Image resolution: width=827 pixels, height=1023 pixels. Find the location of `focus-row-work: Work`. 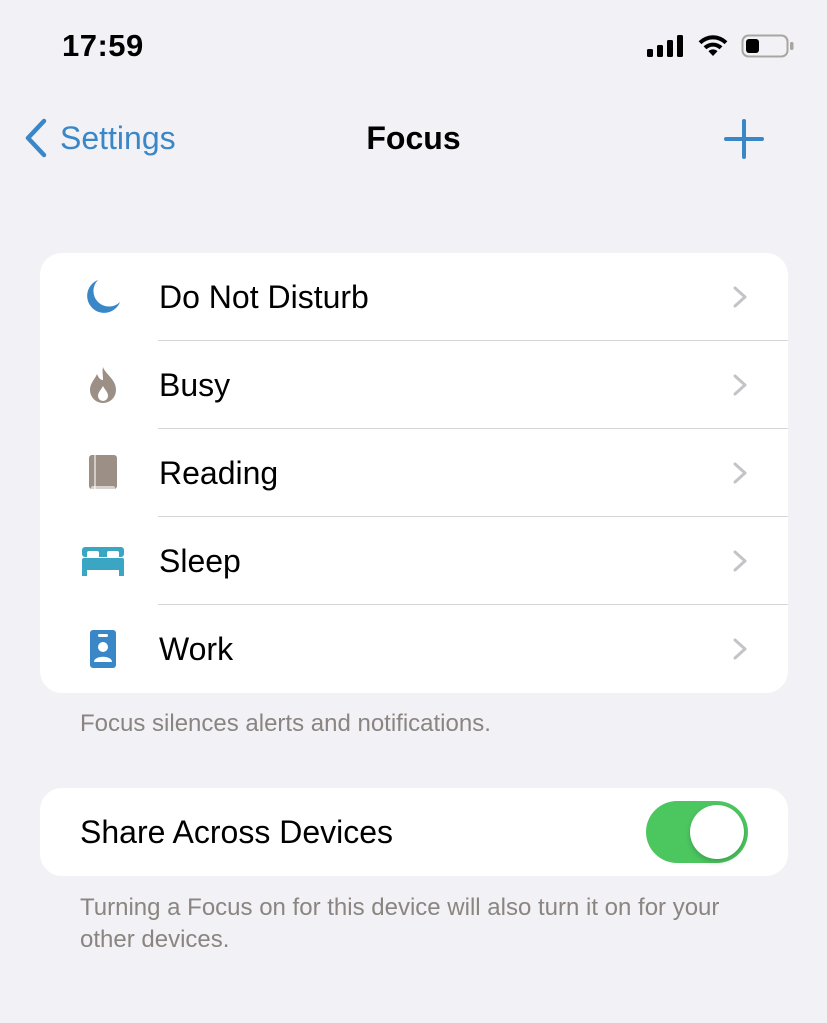

focus-row-work: Work is located at coordinates (414, 649).